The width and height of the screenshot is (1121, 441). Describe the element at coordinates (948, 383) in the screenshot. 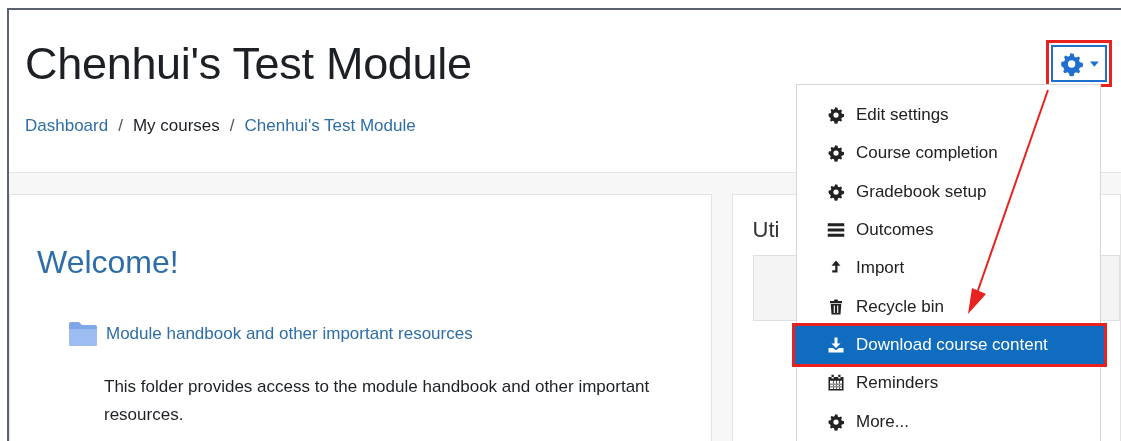

I see `menu-item: Reminders` at that location.